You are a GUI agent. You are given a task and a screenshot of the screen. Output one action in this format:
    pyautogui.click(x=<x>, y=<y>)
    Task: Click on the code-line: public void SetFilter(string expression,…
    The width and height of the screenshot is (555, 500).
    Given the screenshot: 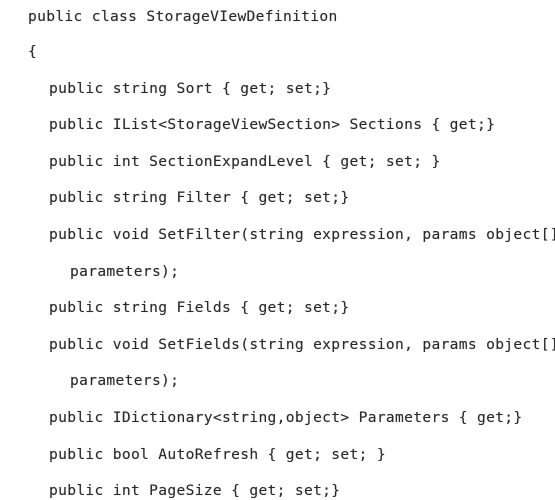 What is the action you would take?
    pyautogui.click(x=302, y=234)
    